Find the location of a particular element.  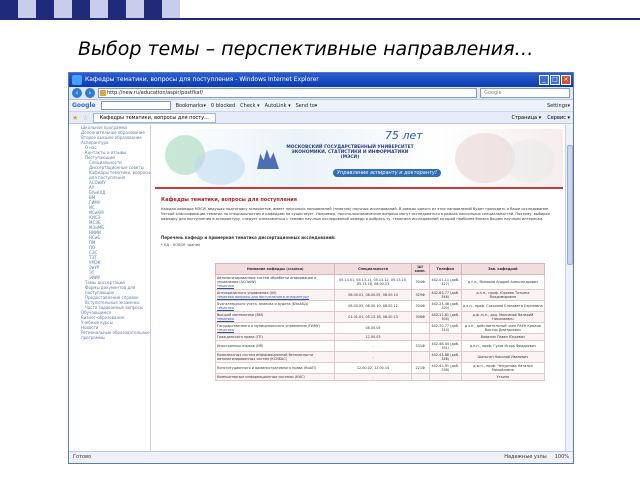

google-search-input is located at coordinates (135, 105).